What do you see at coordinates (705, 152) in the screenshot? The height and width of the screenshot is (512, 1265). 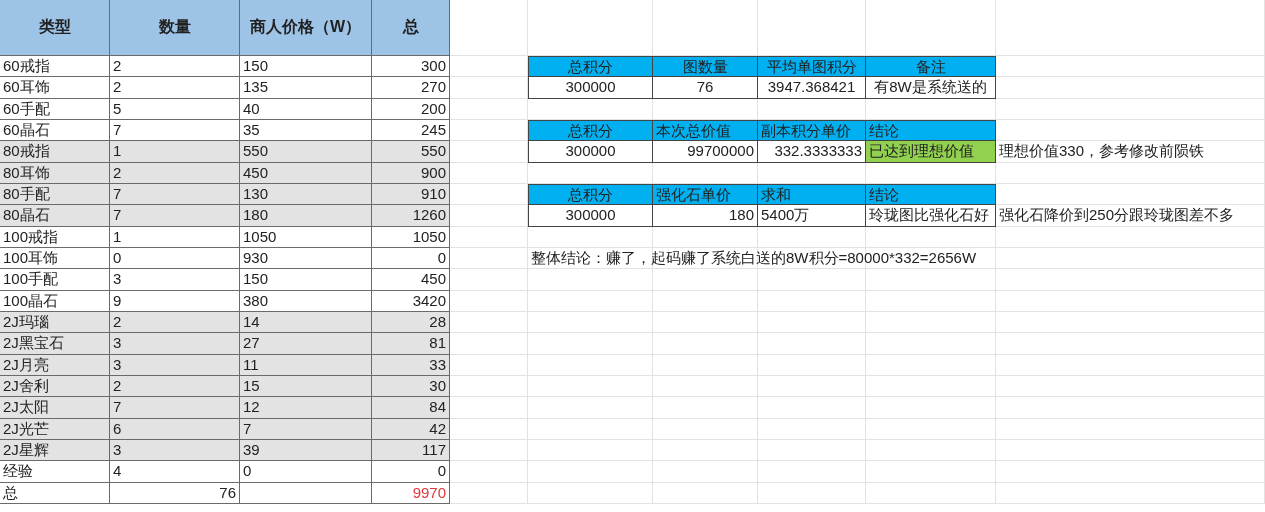 I see `table-cell: 99700000` at bounding box center [705, 152].